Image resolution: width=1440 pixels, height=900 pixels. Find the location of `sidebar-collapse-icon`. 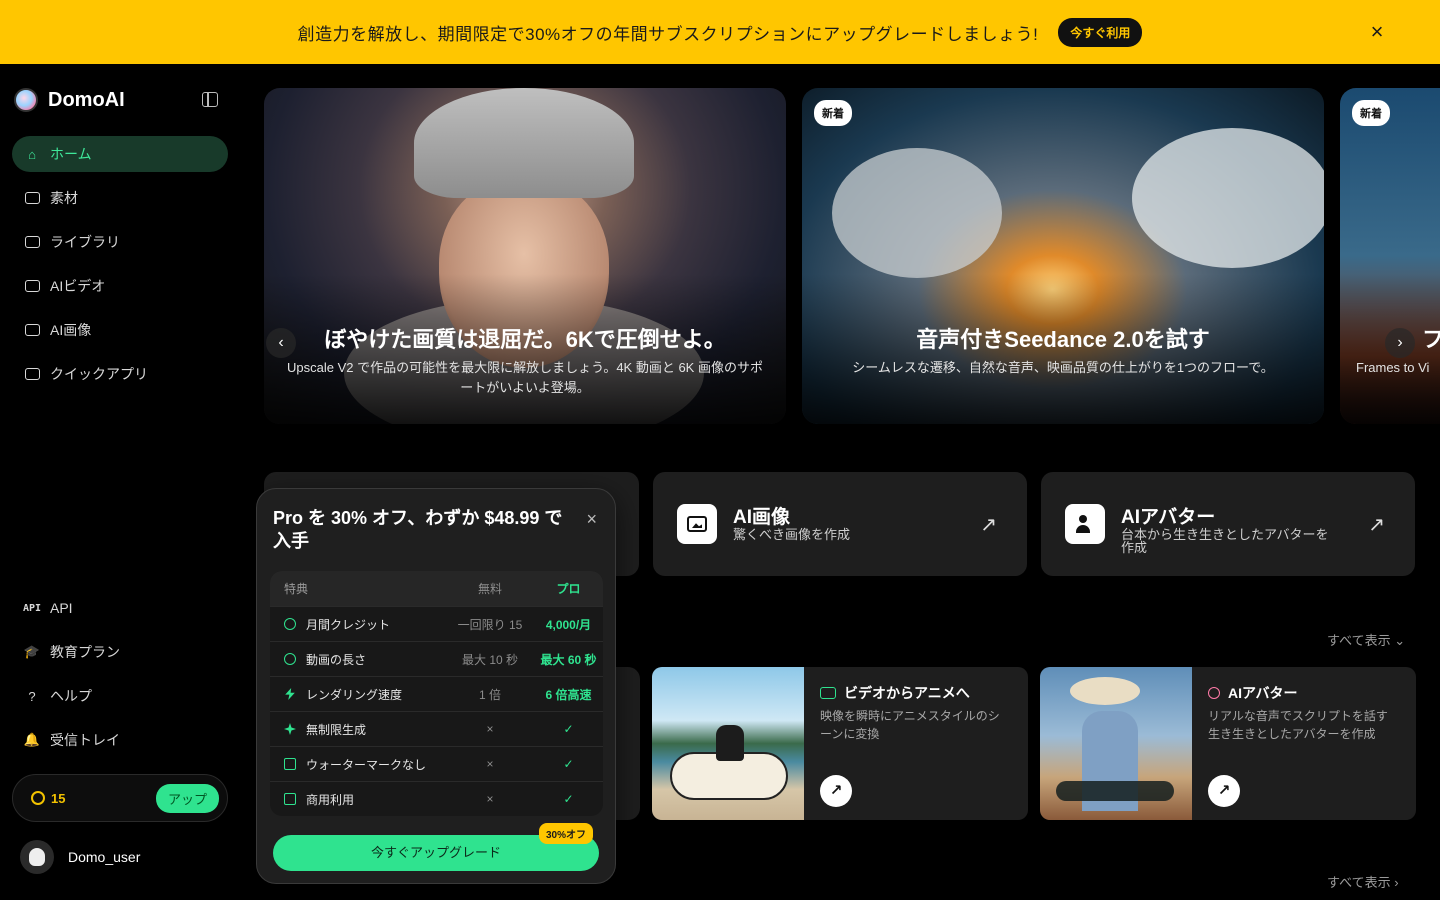

sidebar-collapse-icon is located at coordinates (210, 99).